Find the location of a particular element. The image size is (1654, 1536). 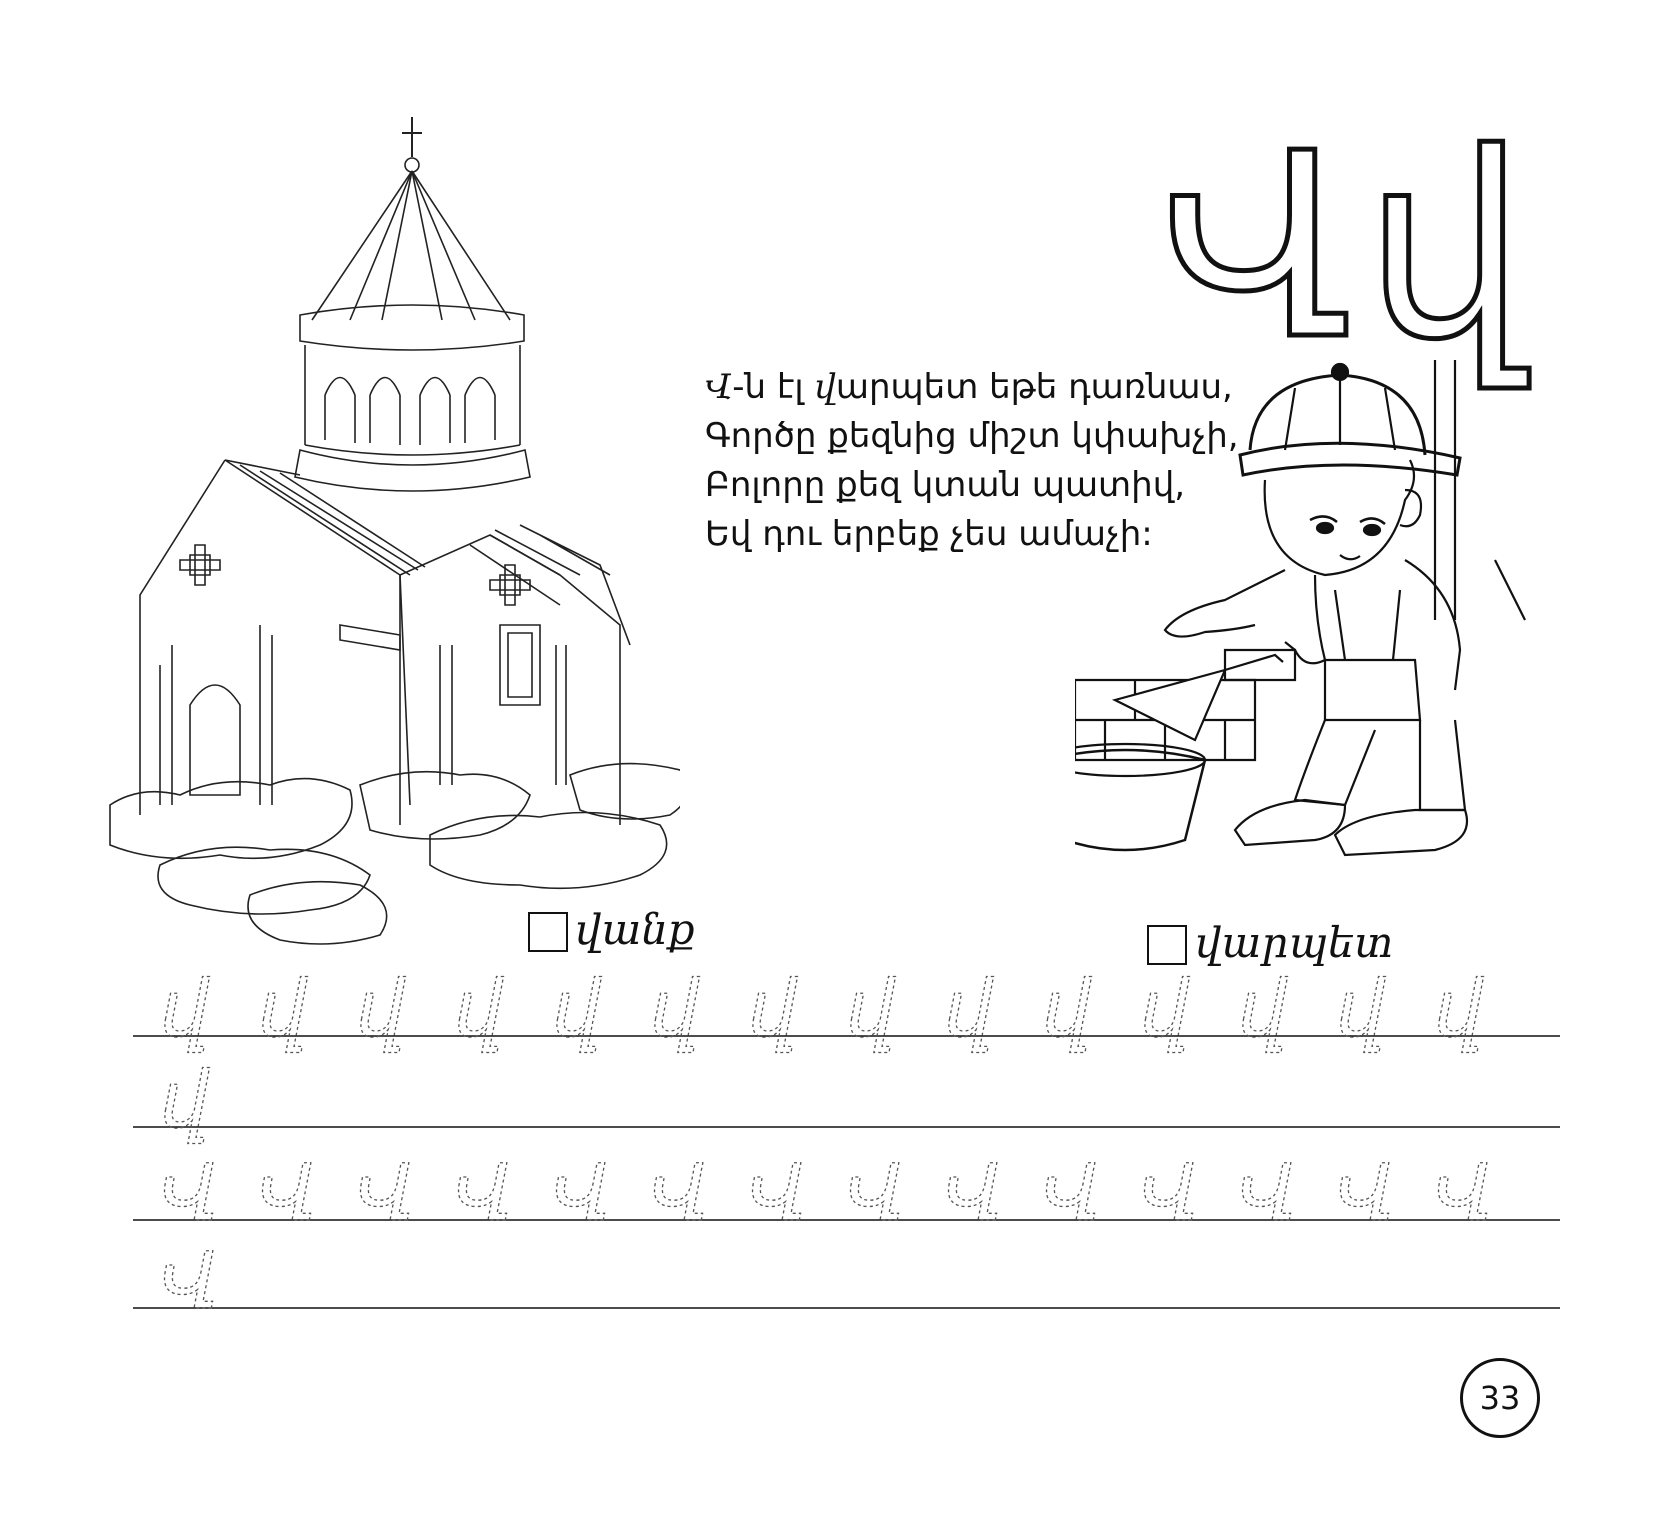

letter-lower: վ is located at coordinates (1450, 247).